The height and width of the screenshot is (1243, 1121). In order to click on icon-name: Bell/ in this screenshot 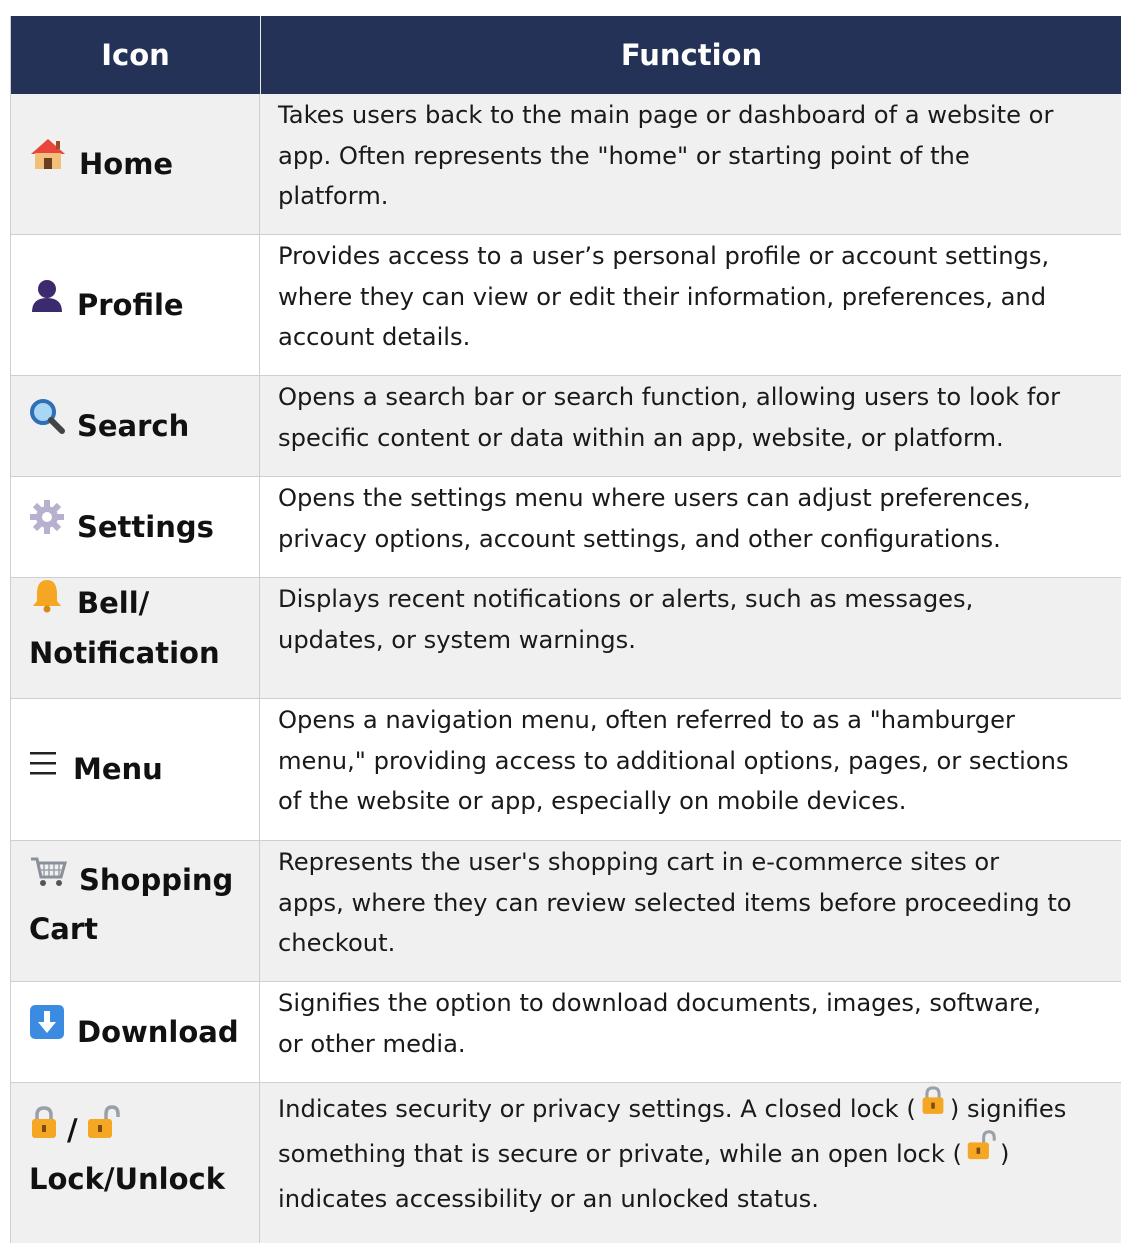, I will do `click(113, 603)`.